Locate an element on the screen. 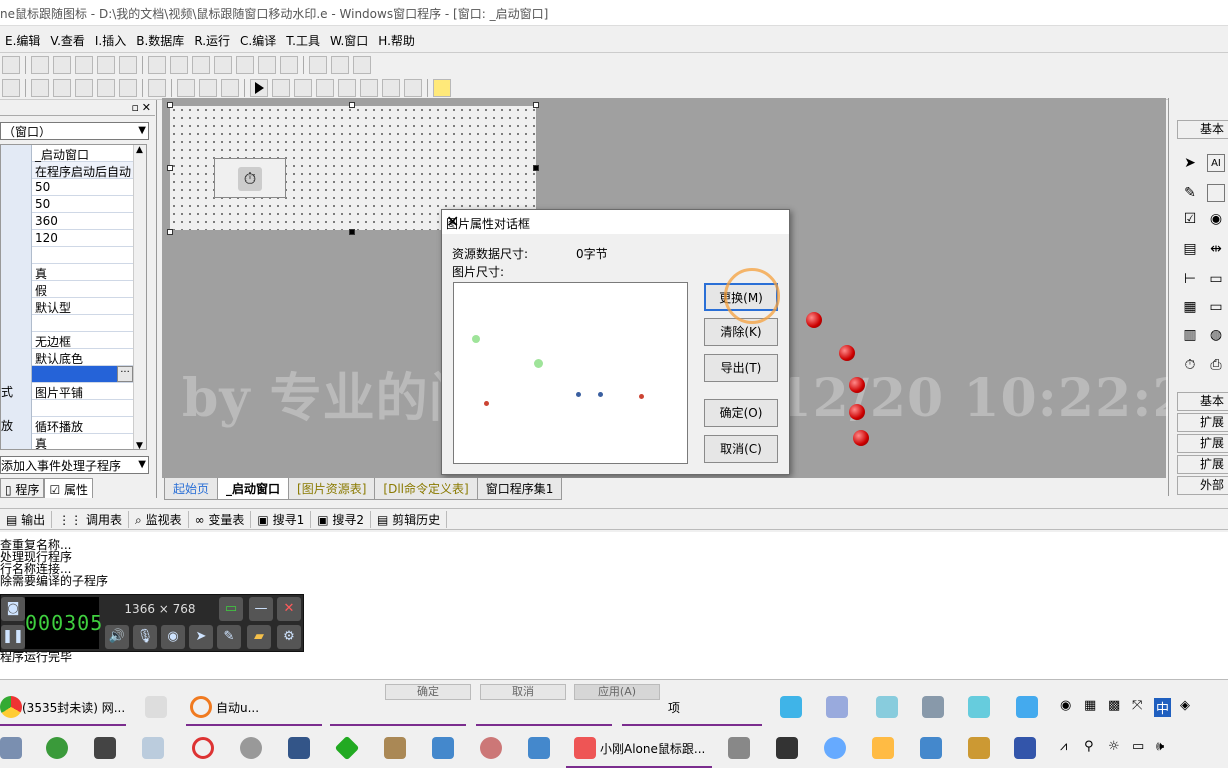 The image size is (1228, 768). microphone-icon: 🎙 is located at coordinates (145, 637).